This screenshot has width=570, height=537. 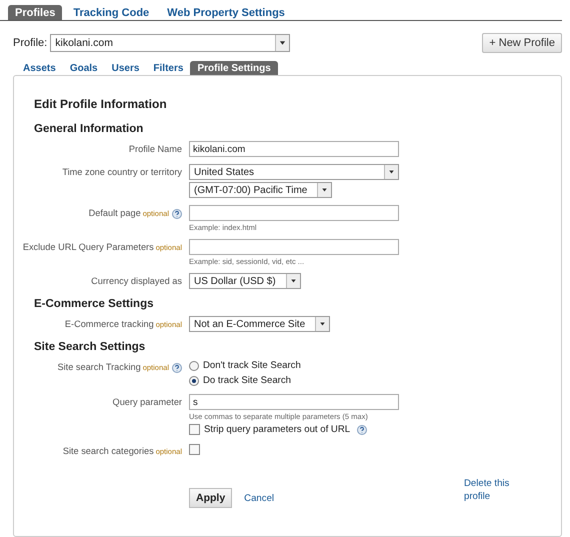 I want to click on profile-dropdown: kikolani.com, so click(x=170, y=43).